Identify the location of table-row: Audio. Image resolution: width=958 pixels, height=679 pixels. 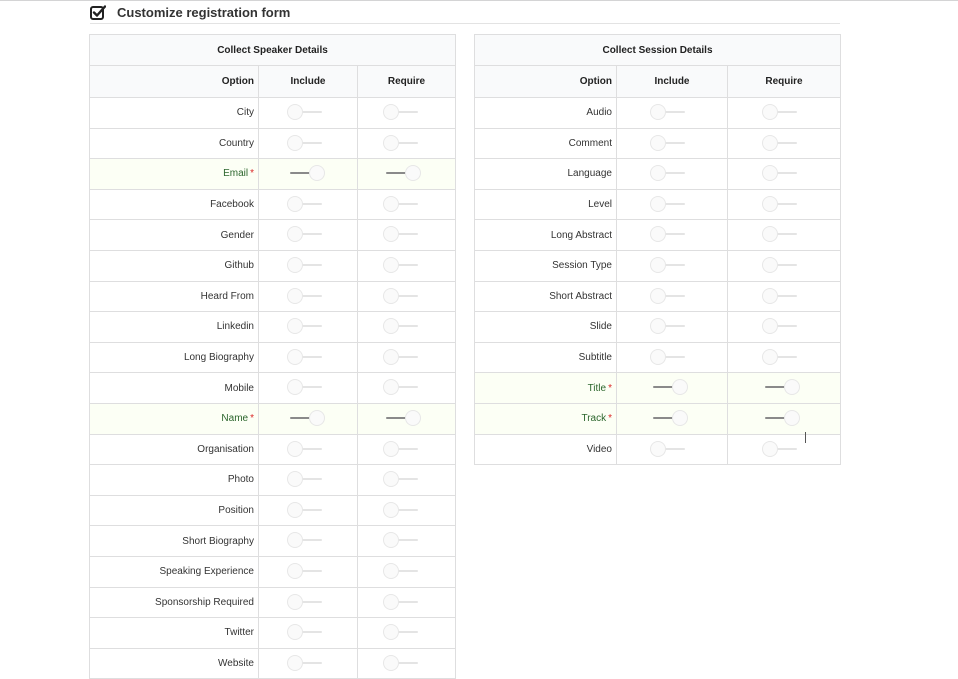
(657, 113).